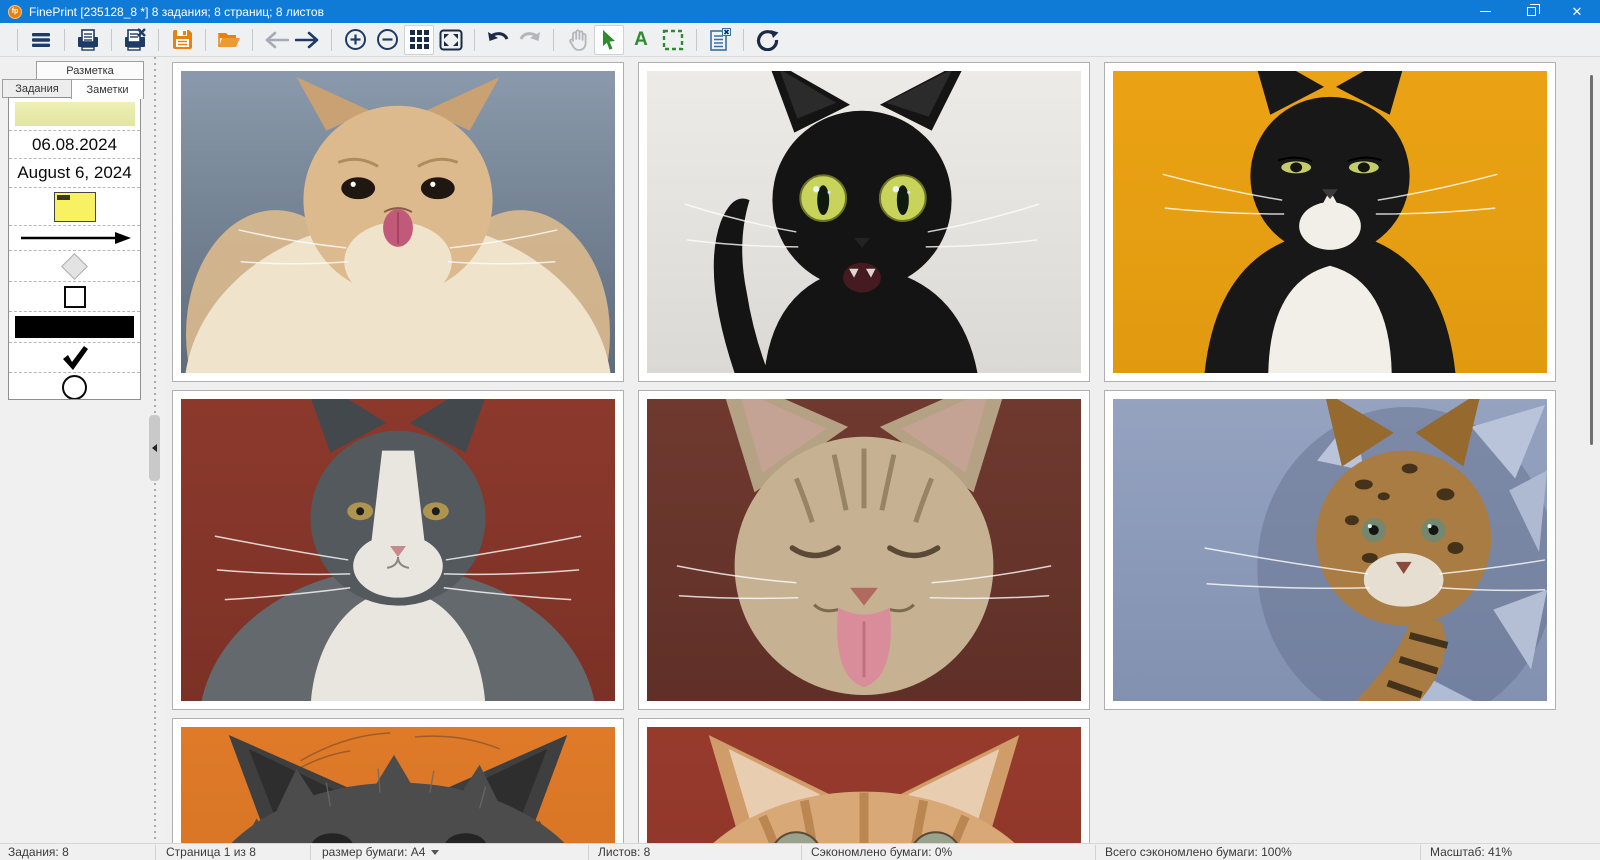 The width and height of the screenshot is (1600, 860). What do you see at coordinates (387, 40) in the screenshot?
I see `zoom-out-button` at bounding box center [387, 40].